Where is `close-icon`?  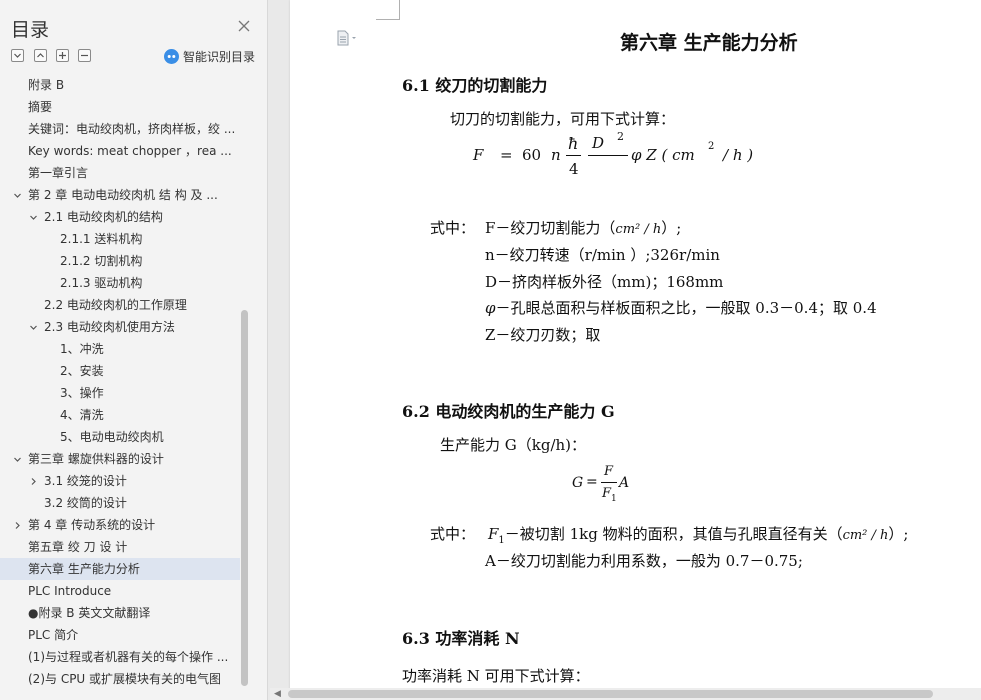
close-icon is located at coordinates (244, 26).